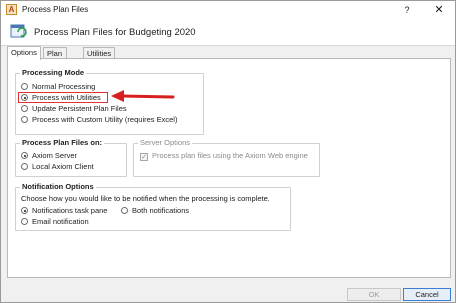  Describe the element at coordinates (228, 32) in the screenshot. I see `dialog-header: Process Plan Files for Budgeting 2020` at that location.